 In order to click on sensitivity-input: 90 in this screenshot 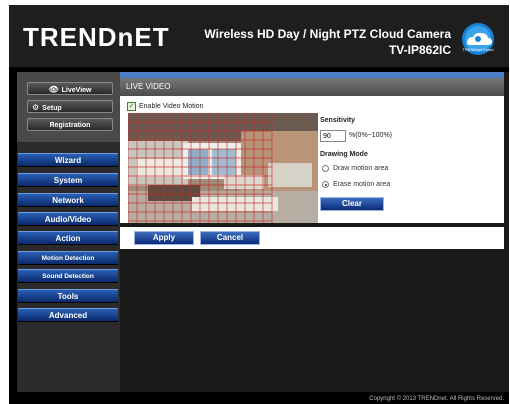, I will do `click(333, 136)`.